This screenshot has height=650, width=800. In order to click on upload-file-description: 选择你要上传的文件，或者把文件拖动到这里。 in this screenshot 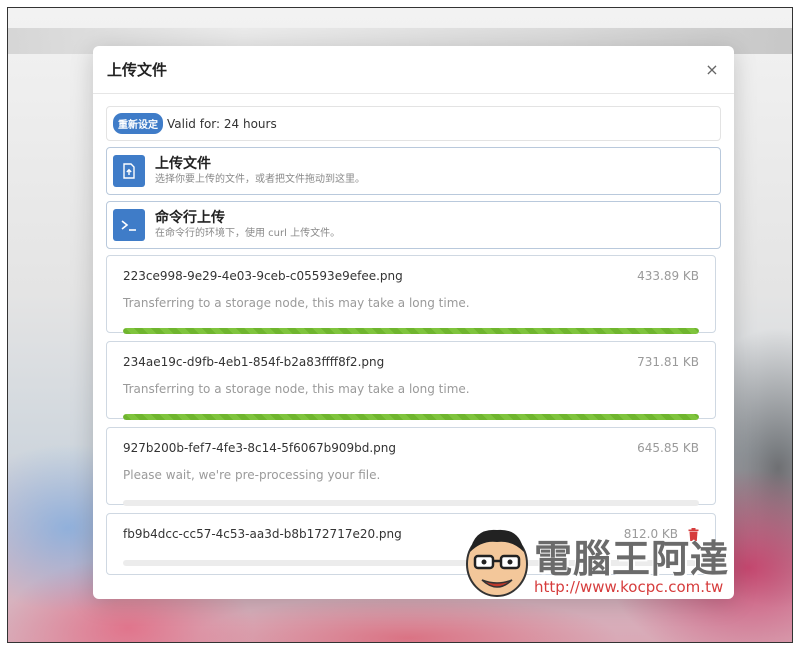, I will do `click(260, 179)`.